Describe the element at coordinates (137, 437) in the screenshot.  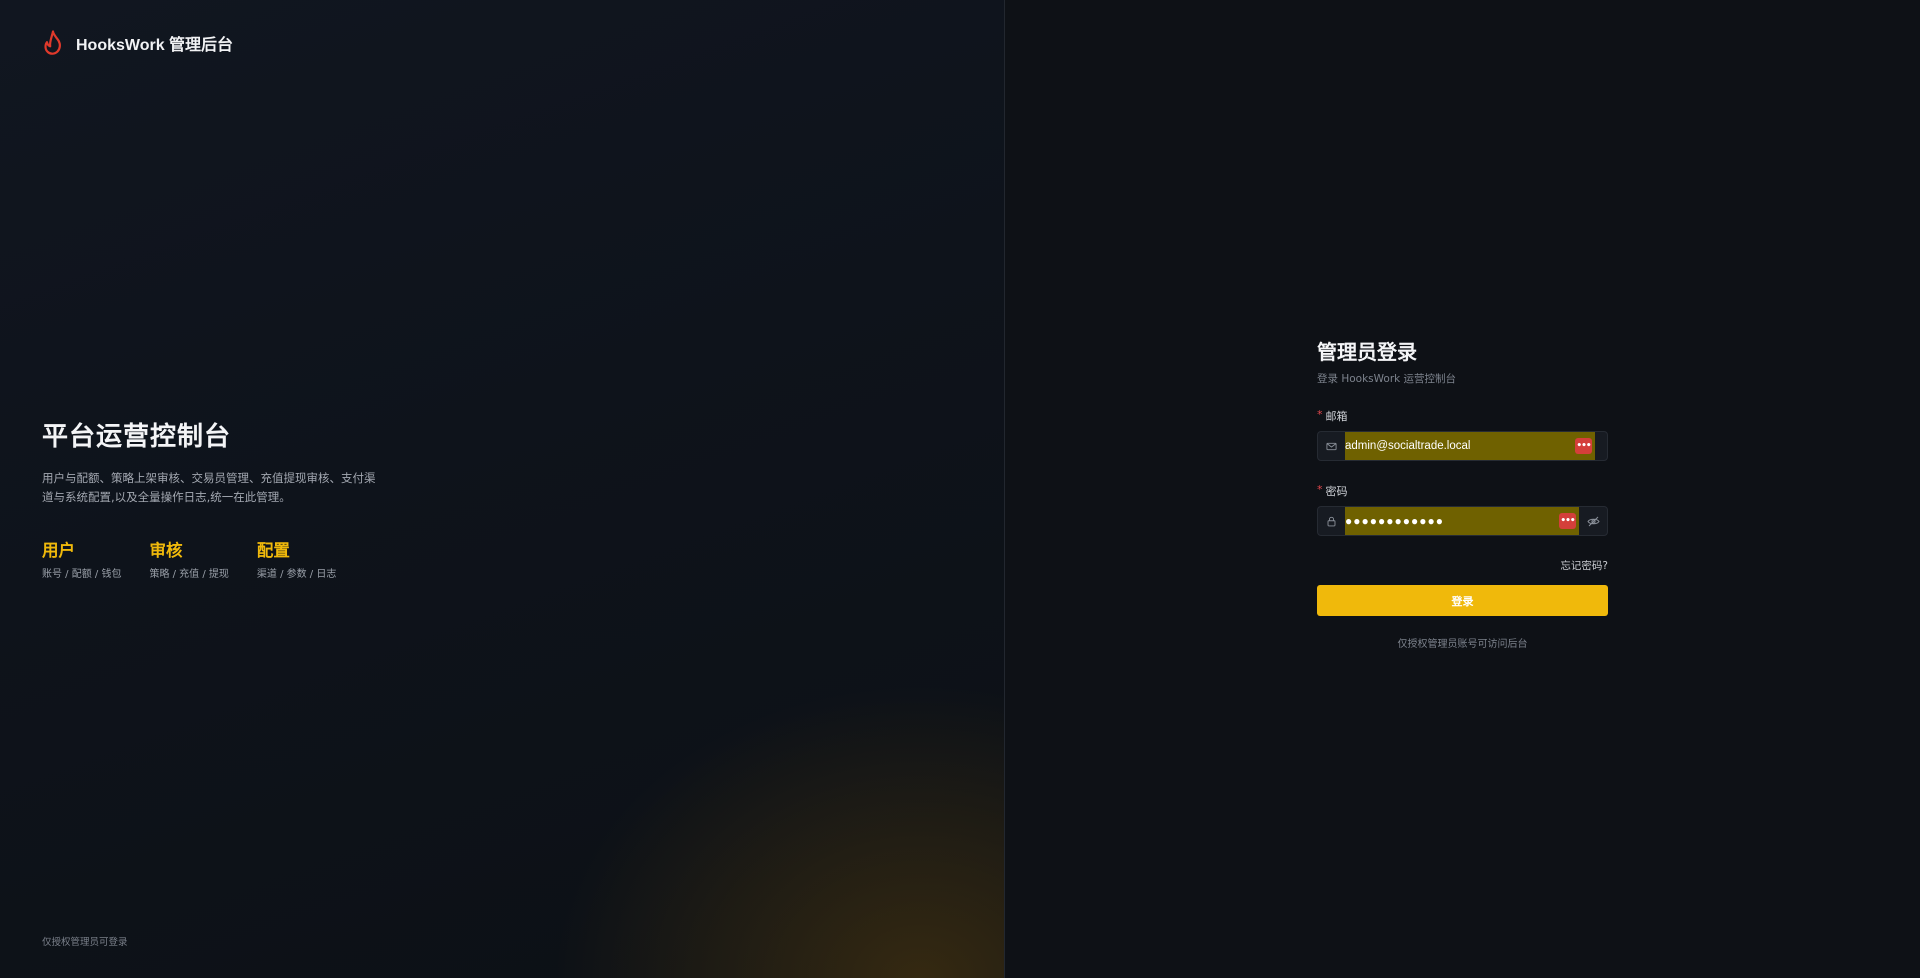
I see `hero-title: 平台运营控制台` at that location.